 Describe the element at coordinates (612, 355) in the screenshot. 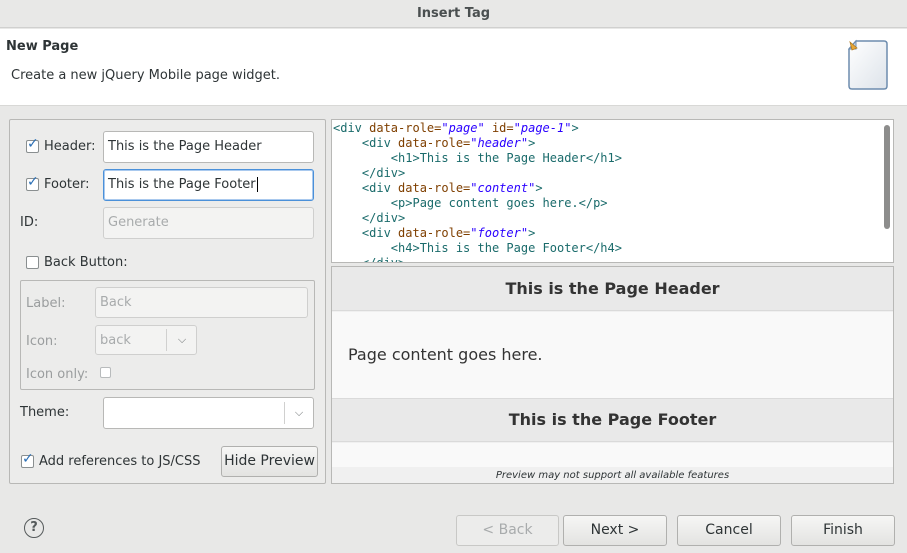

I see `preview-content: Page content goes here.` at that location.